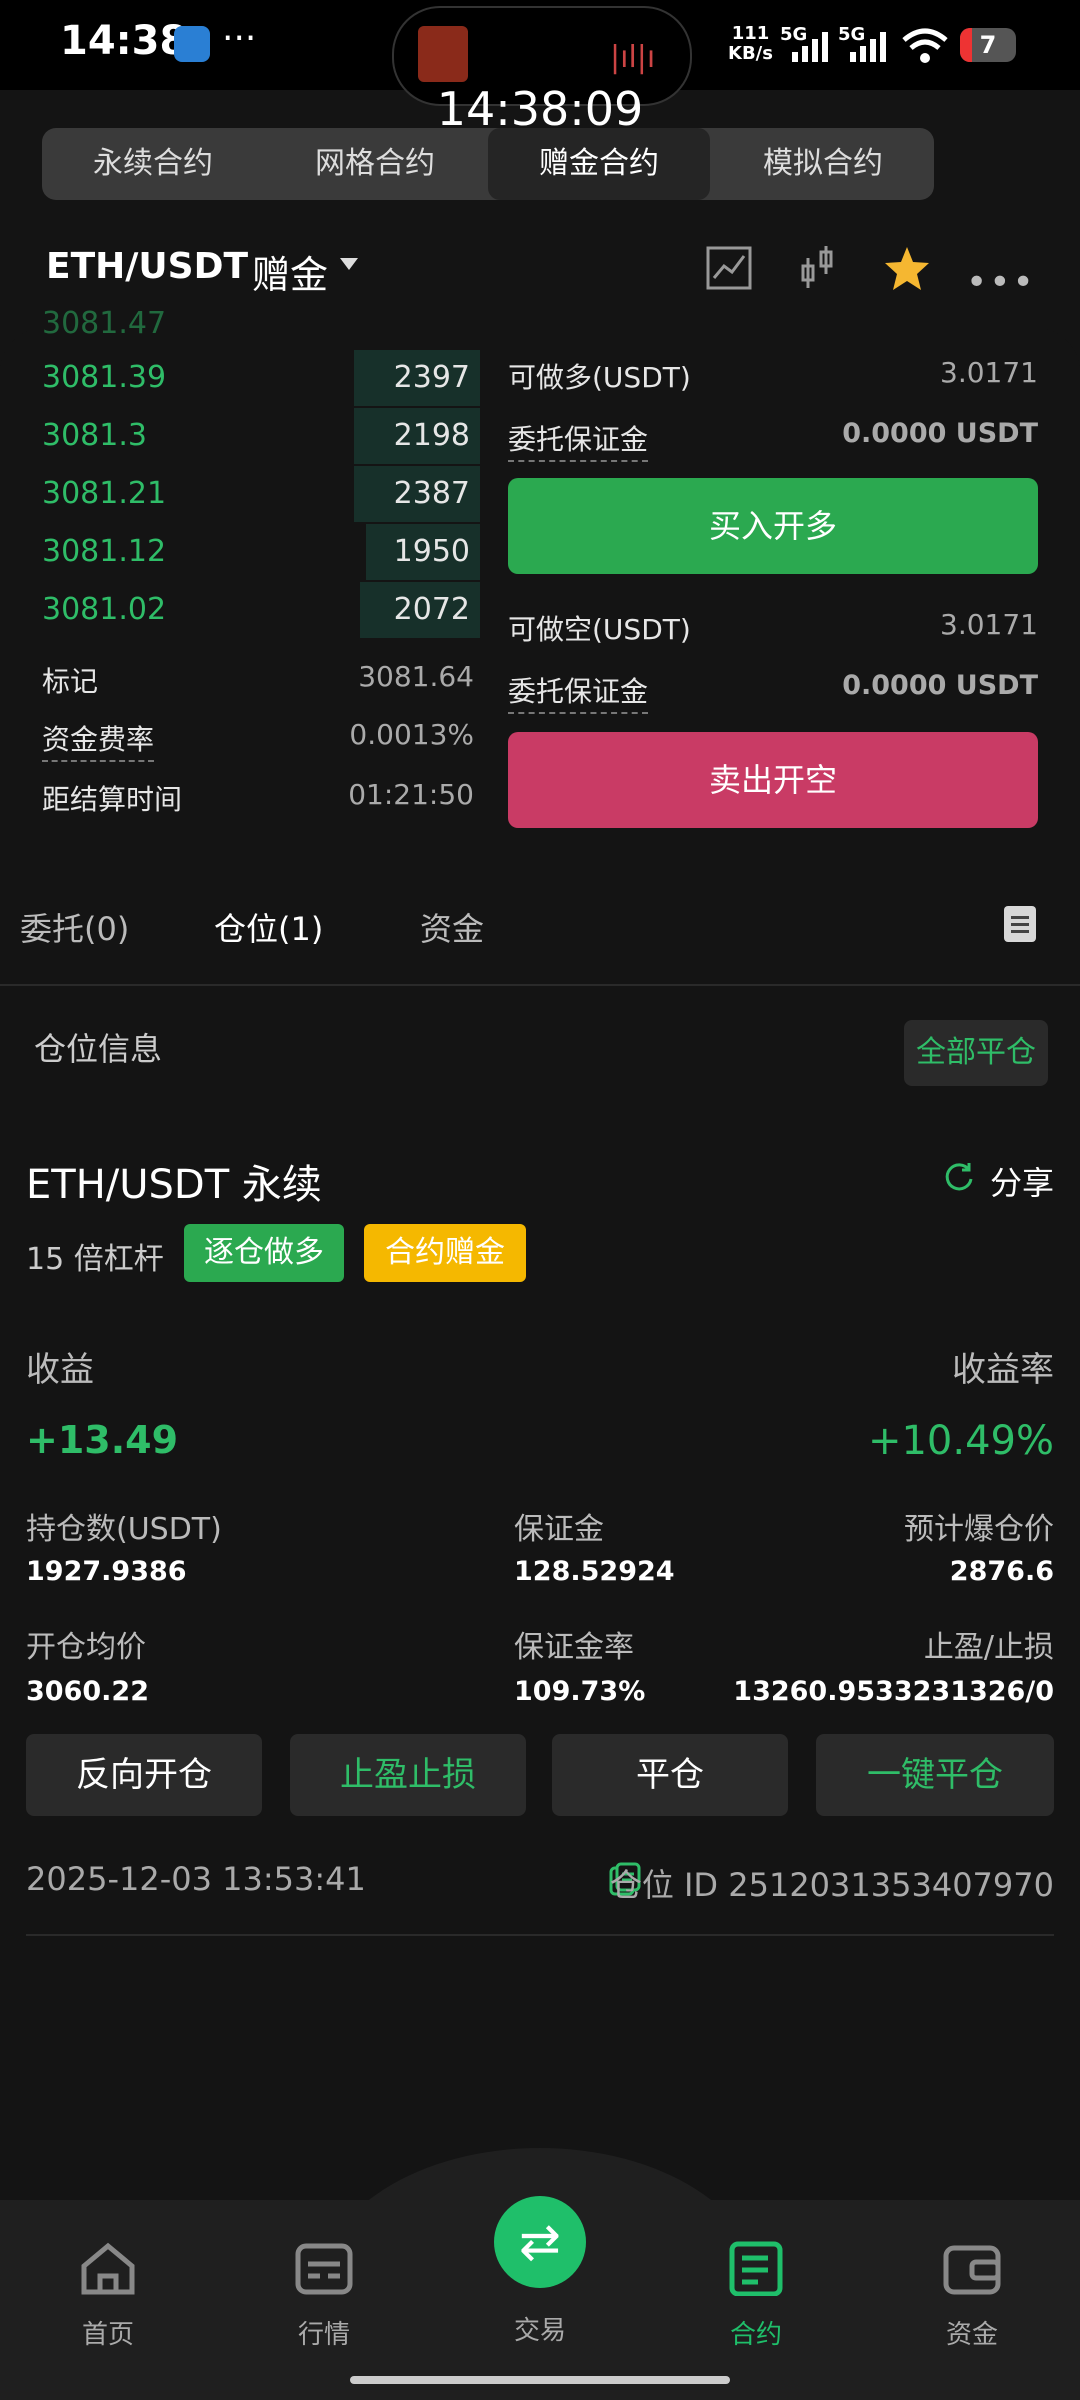 This screenshot has height=2400, width=1080. What do you see at coordinates (323, 2335) in the screenshot?
I see `nav-market-label: 行情` at bounding box center [323, 2335].